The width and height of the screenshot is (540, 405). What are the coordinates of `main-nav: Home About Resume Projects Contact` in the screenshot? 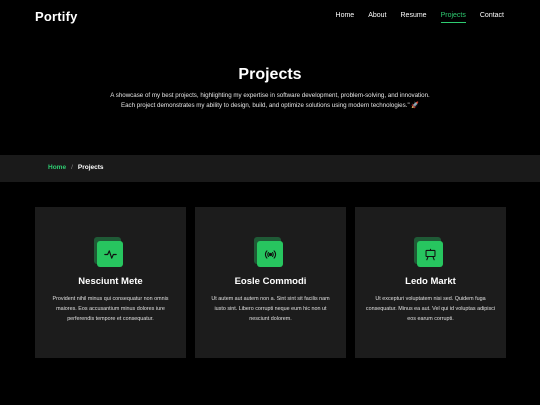 It's located at (413, 17).